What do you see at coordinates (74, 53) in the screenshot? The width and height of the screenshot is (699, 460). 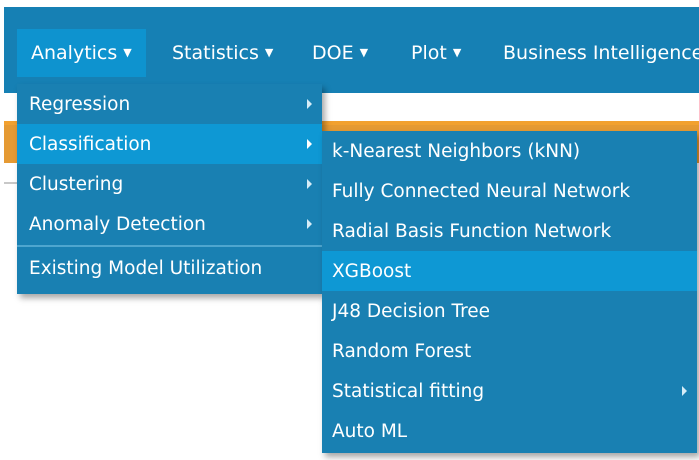 I see `nav-analytics-label: Analytics` at bounding box center [74, 53].